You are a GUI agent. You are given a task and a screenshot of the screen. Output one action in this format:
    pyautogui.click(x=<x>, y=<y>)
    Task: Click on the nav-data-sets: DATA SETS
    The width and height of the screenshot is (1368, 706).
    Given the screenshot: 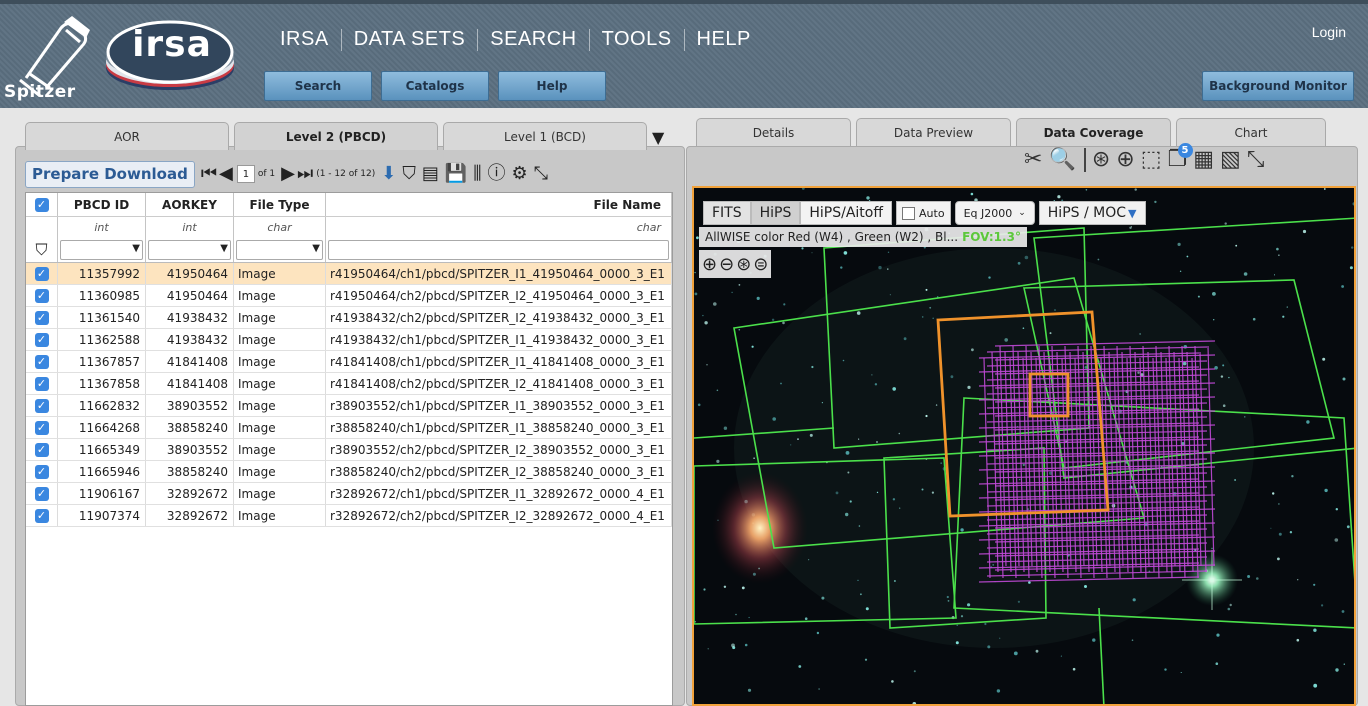 What is the action you would take?
    pyautogui.click(x=410, y=39)
    